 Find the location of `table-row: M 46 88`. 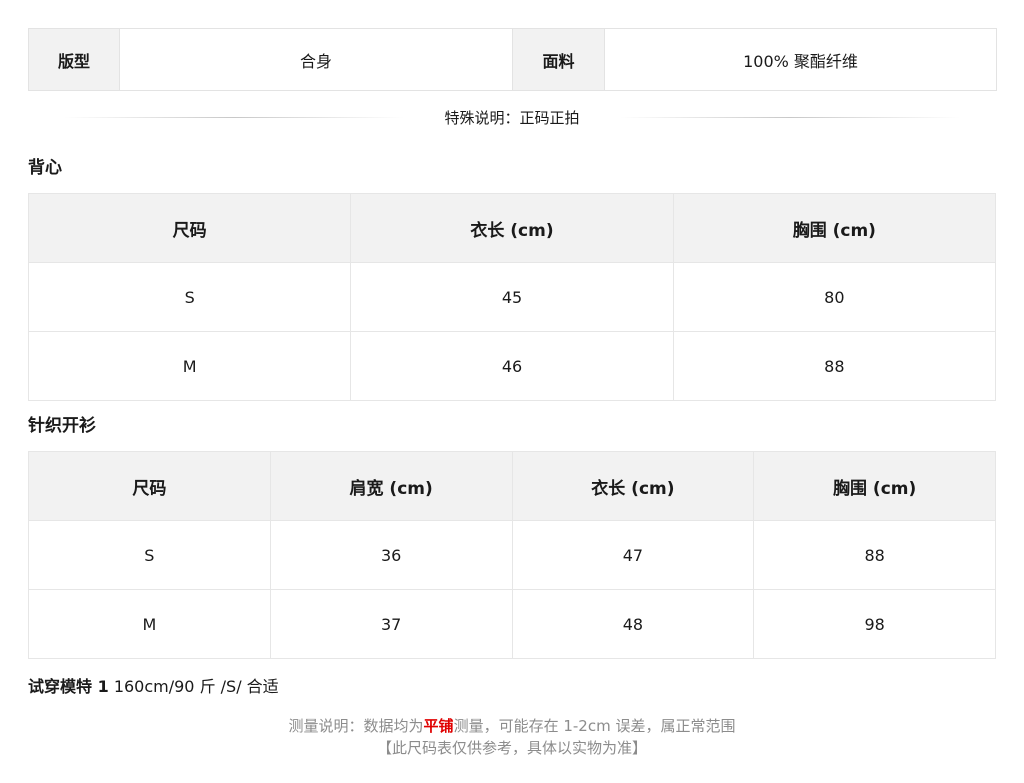

table-row: M 46 88 is located at coordinates (512, 366).